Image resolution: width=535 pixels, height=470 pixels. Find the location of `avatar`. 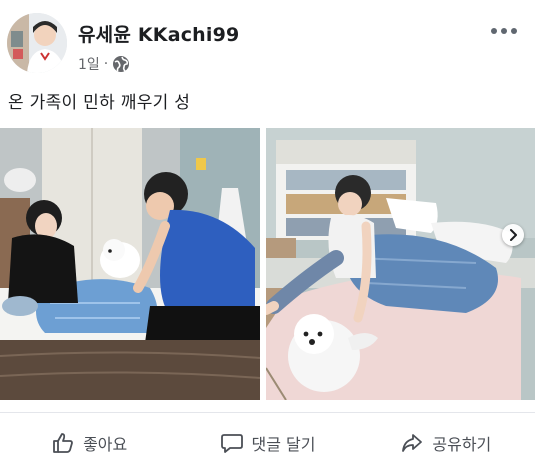

avatar is located at coordinates (37, 43).